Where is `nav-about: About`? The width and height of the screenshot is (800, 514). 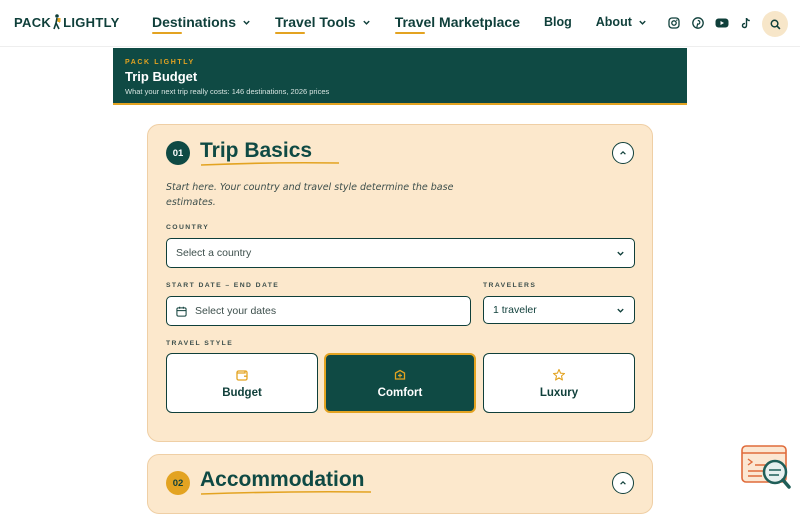 nav-about: About is located at coordinates (621, 25).